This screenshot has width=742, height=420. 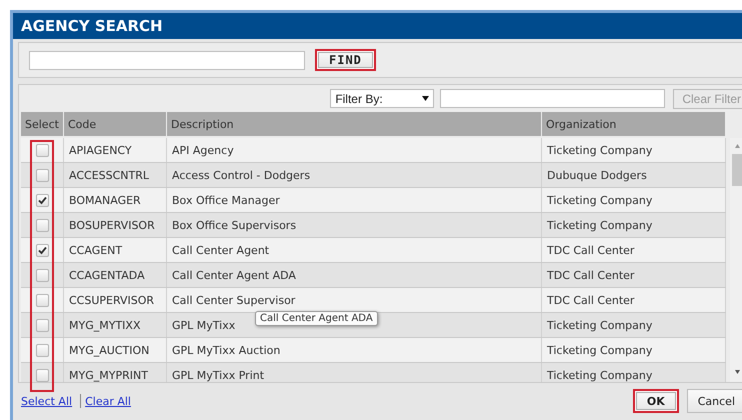 What do you see at coordinates (354, 350) in the screenshot?
I see `description-cell: GPL MyTixx Auction` at bounding box center [354, 350].